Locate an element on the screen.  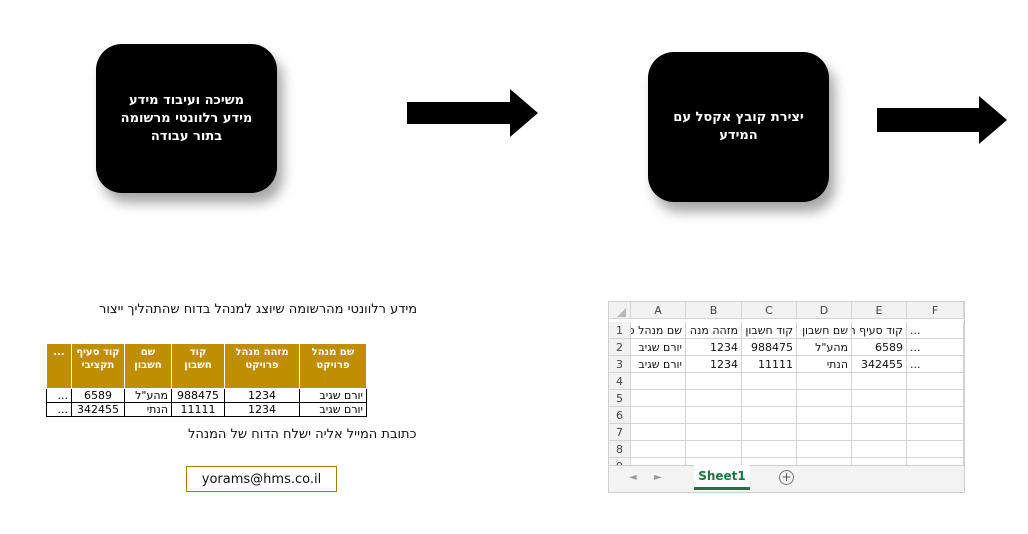
sheet-cell: קוד חשבון is located at coordinates (769, 330).